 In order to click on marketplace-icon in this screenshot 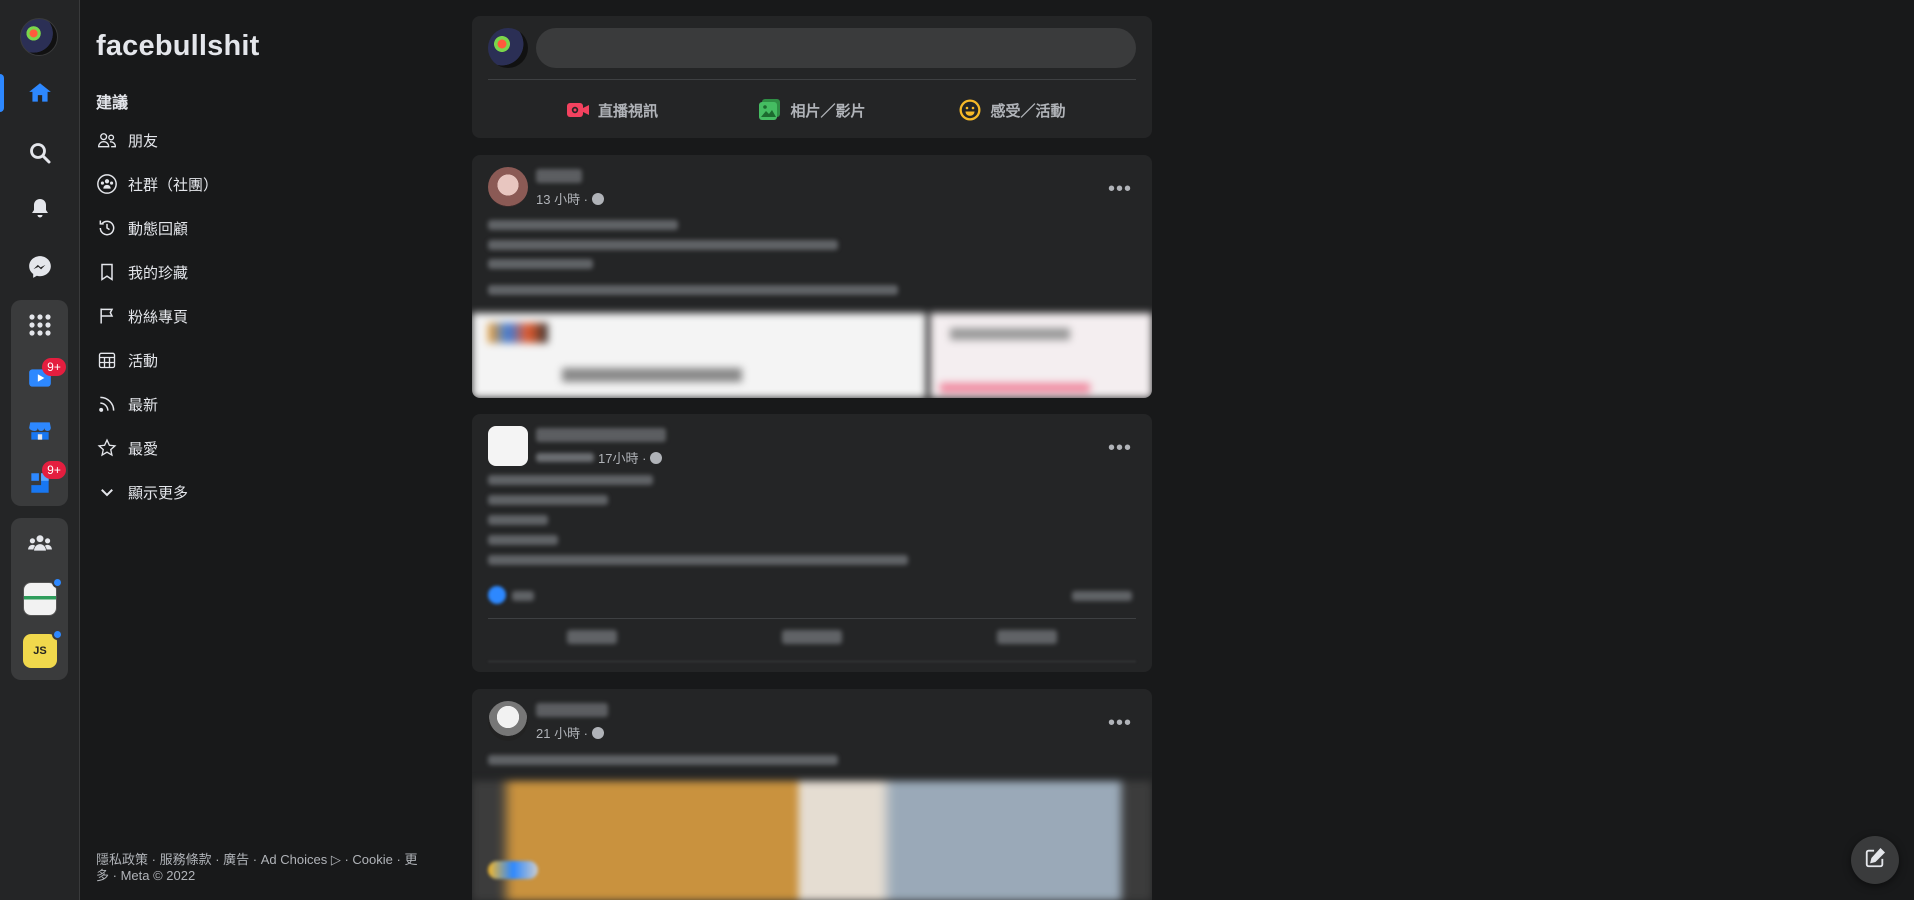, I will do `click(40, 431)`.